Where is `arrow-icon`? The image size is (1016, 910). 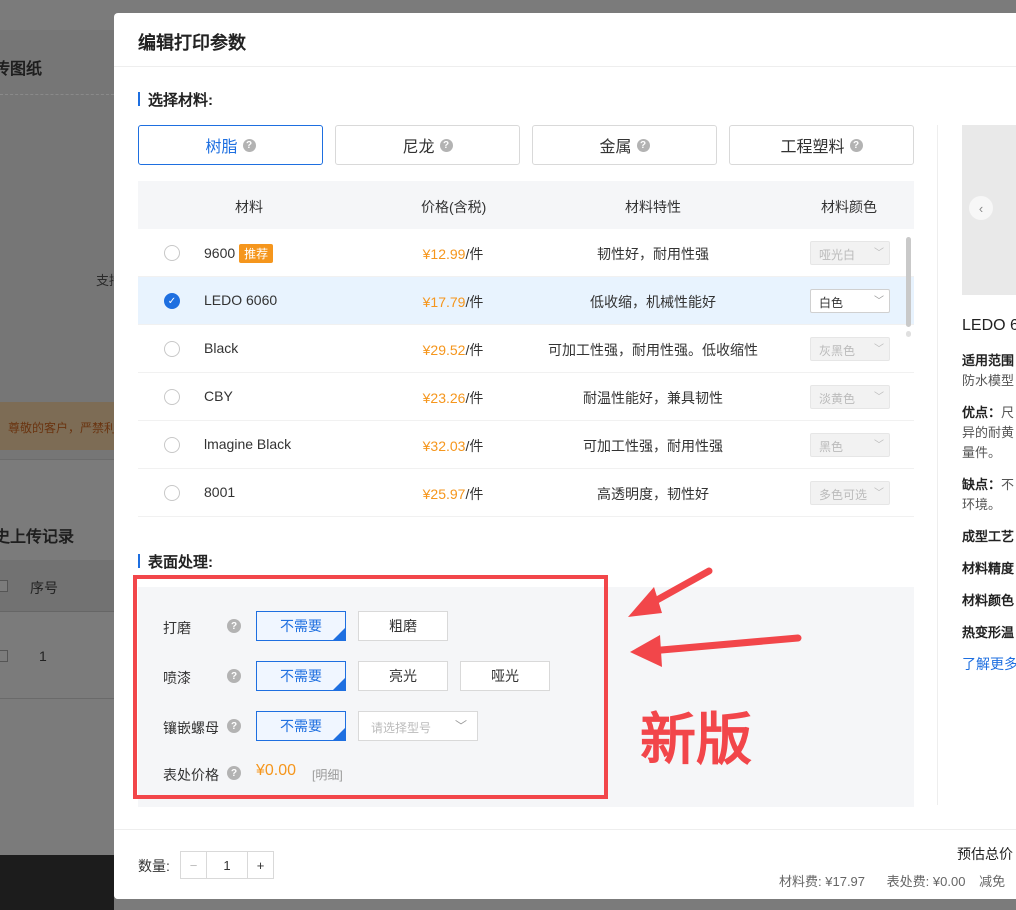
arrow-icon is located at coordinates (716, 650).